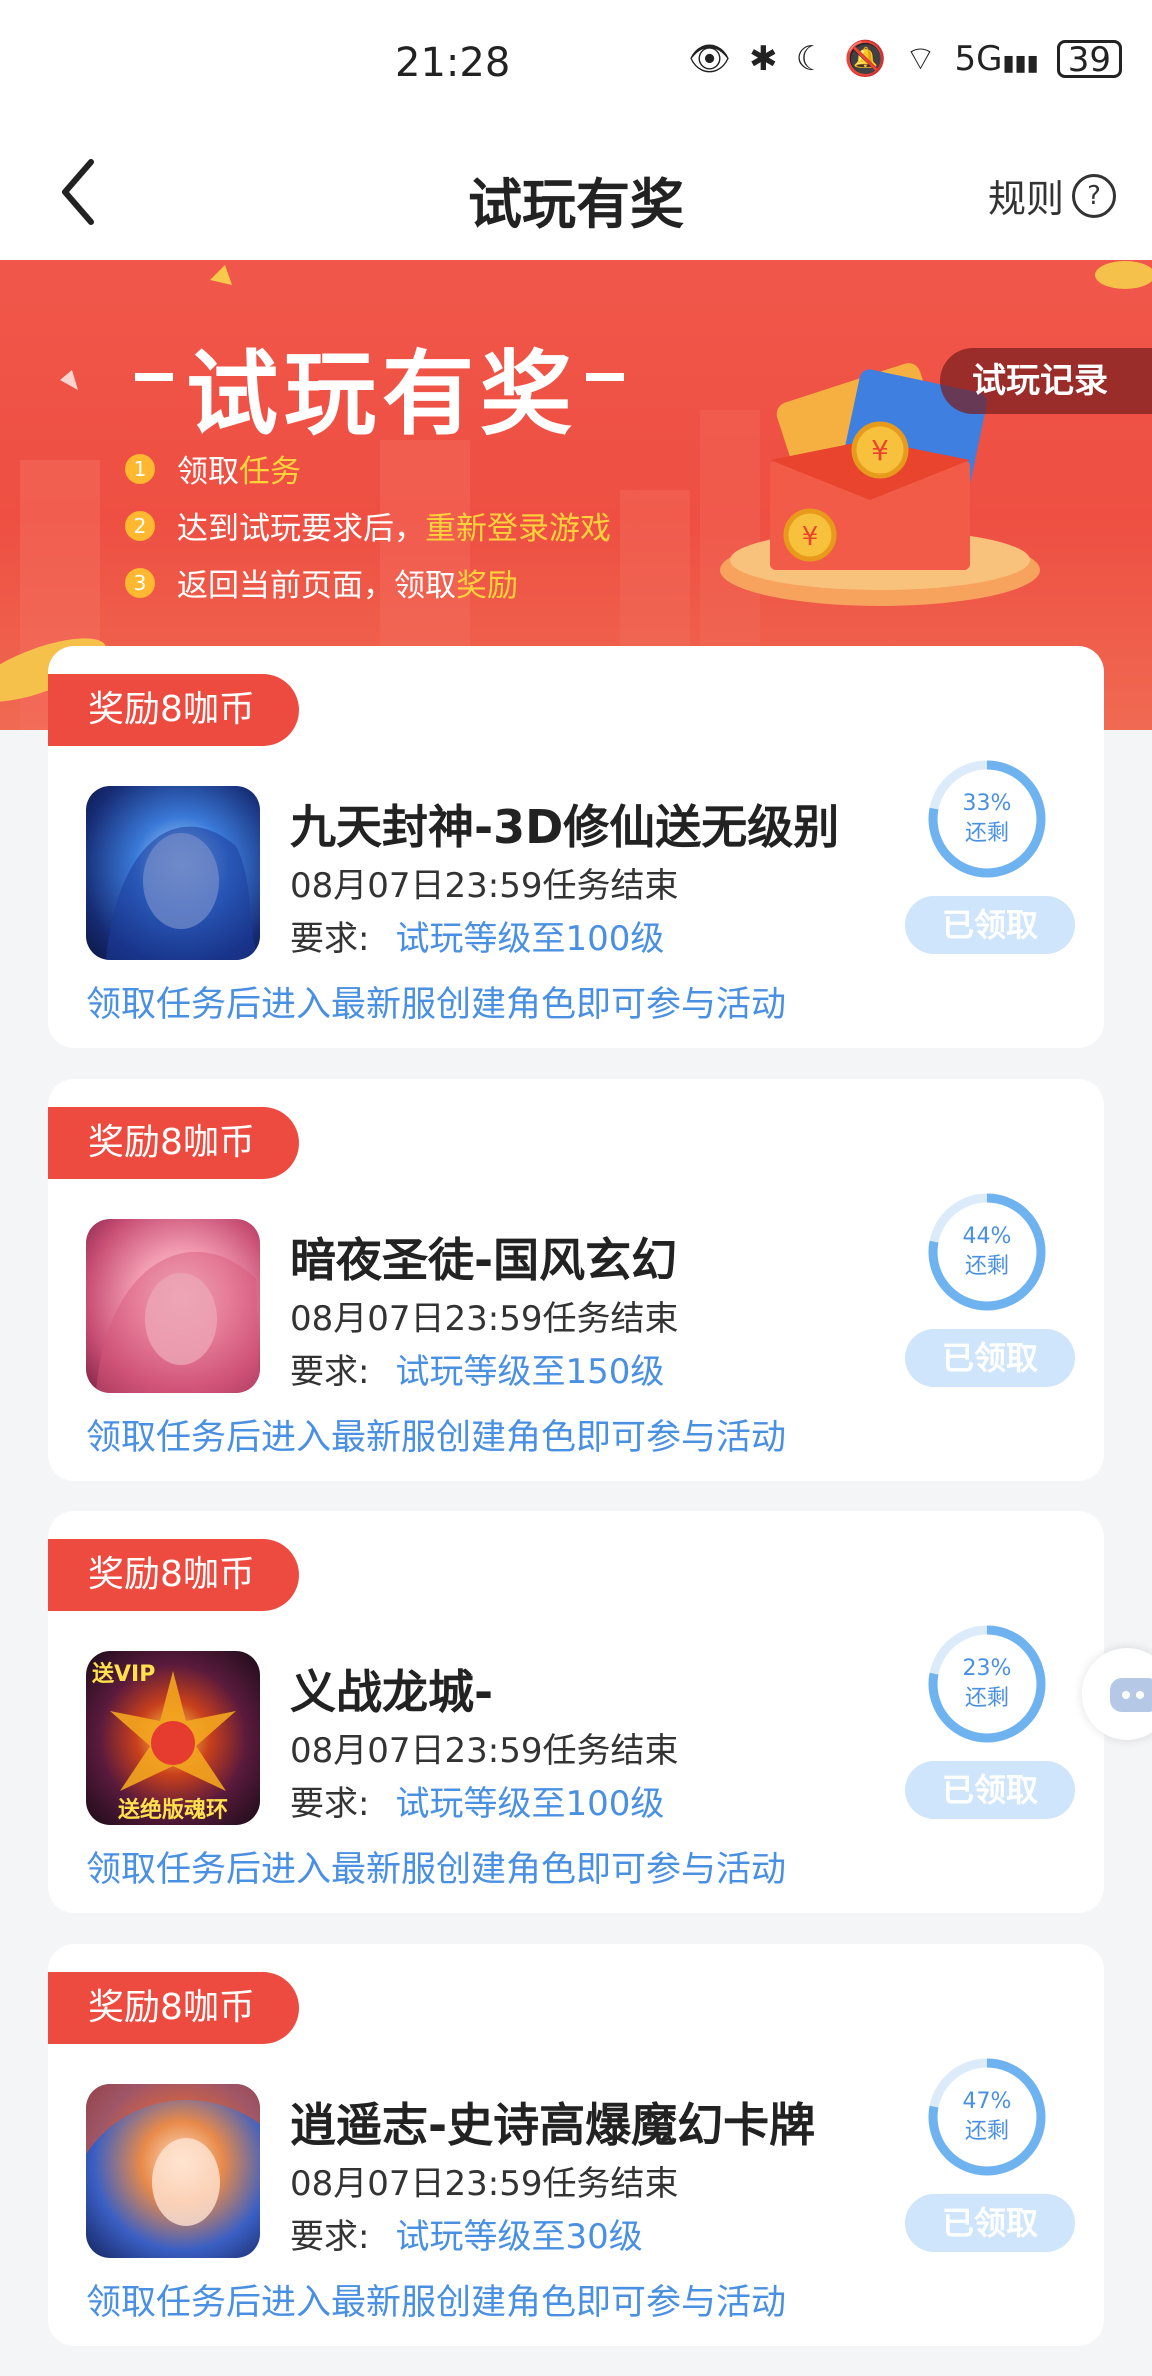 The width and height of the screenshot is (1152, 2376). I want to click on remaining-percent: 44%, so click(987, 1236).